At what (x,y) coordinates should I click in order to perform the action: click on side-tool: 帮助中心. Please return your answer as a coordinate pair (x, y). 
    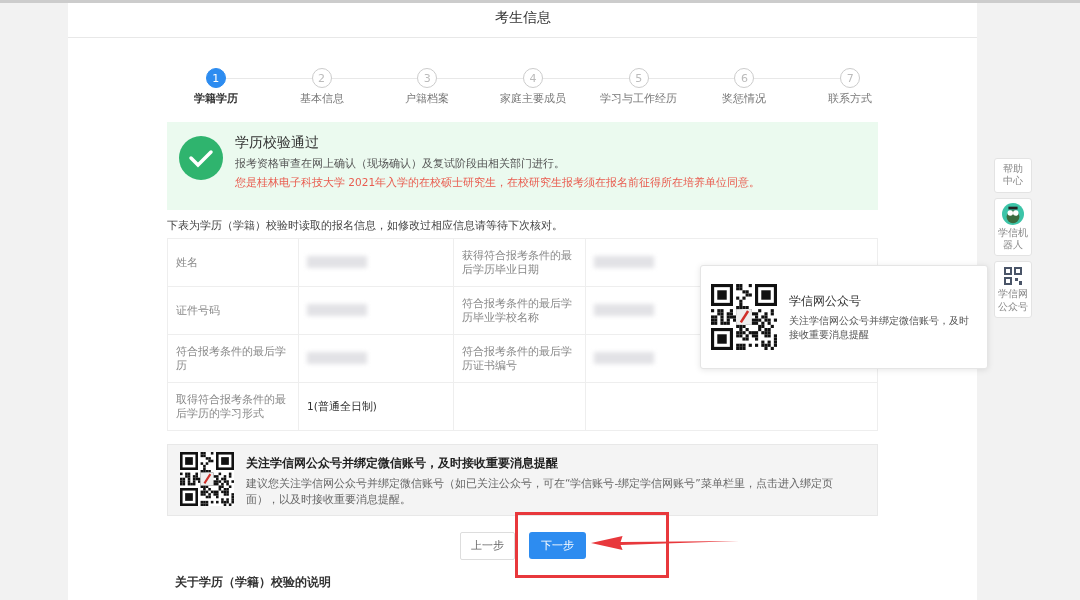
    Looking at the image, I should click on (1013, 175).